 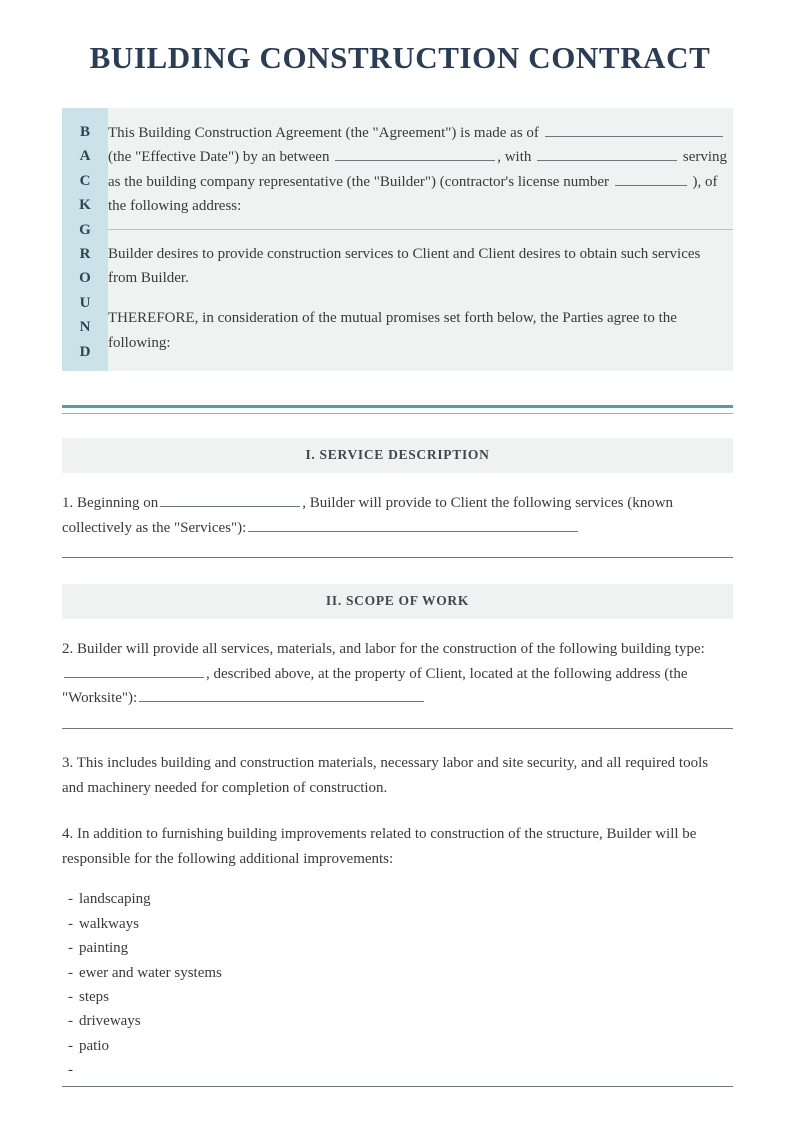 What do you see at coordinates (397, 602) in the screenshot?
I see `section-heading-scope-of-work: II. SCOPE OF WORK` at bounding box center [397, 602].